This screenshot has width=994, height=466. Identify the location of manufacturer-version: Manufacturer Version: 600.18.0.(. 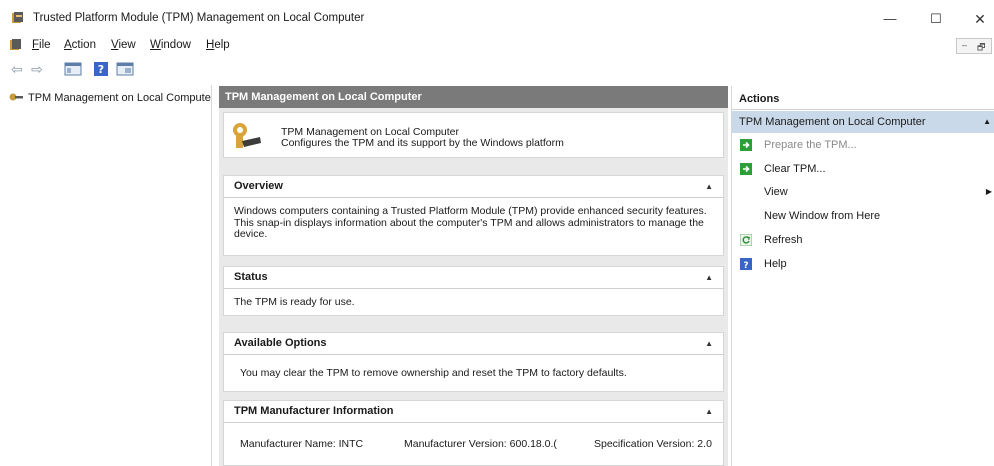
(480, 444).